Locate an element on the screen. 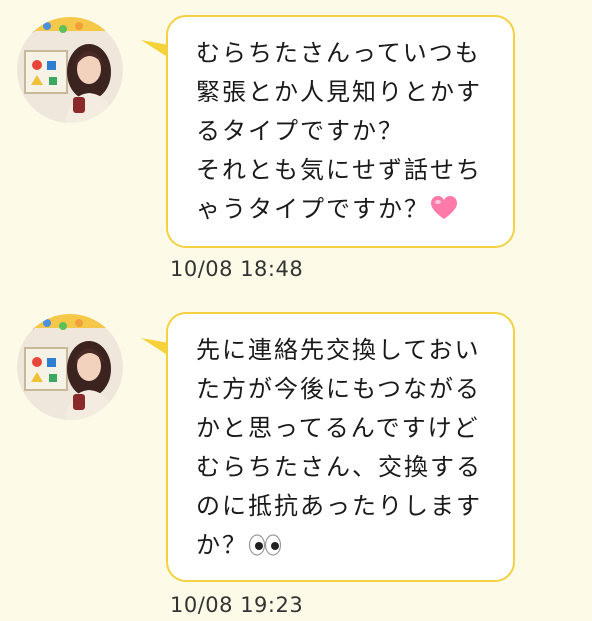  eyes-icon is located at coordinates (265, 549).